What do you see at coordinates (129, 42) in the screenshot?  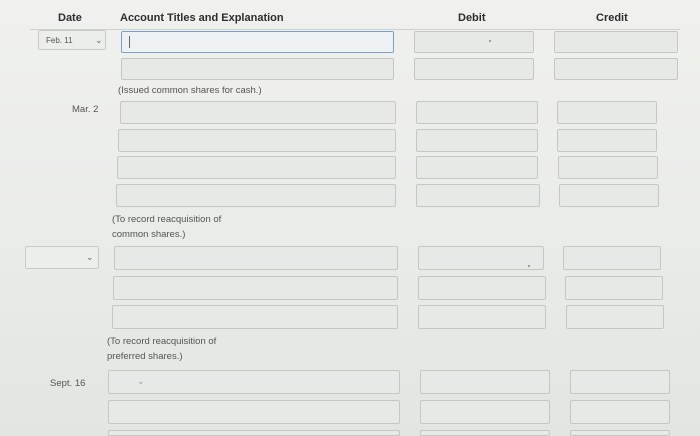 I see `text-caret` at bounding box center [129, 42].